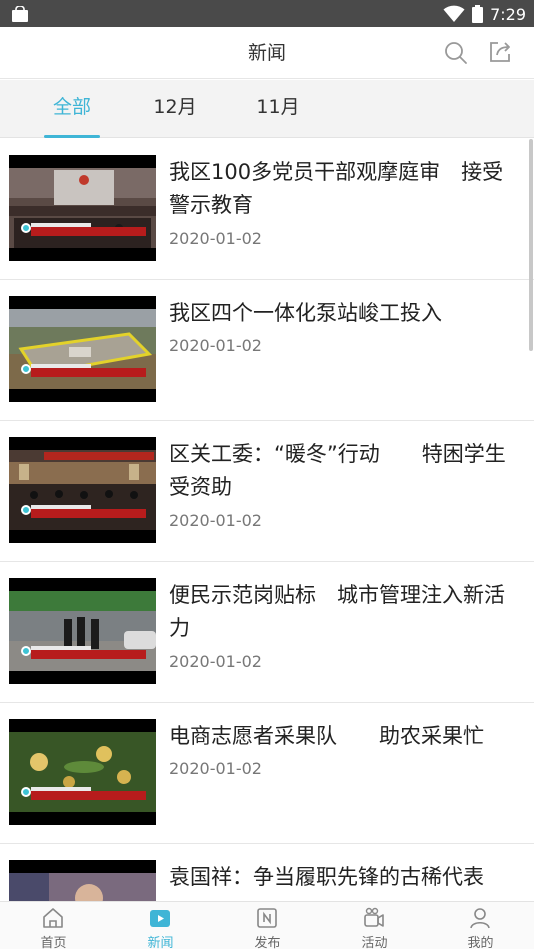 The height and width of the screenshot is (951, 534). I want to click on home-icon, so click(53, 918).